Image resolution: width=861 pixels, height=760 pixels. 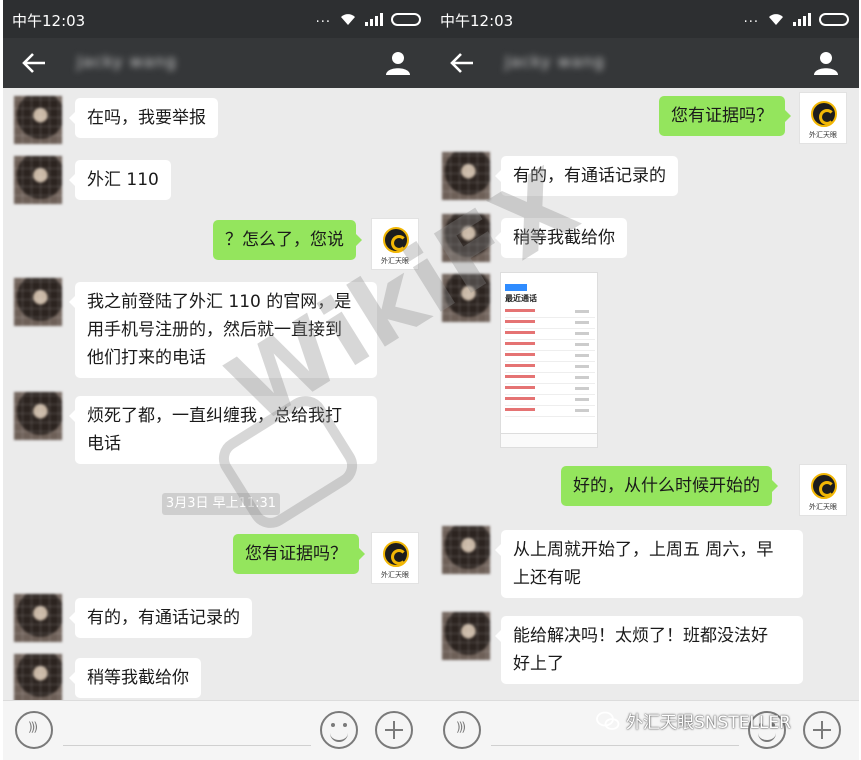 What do you see at coordinates (549, 440) in the screenshot?
I see `shot-bottom-nav` at bounding box center [549, 440].